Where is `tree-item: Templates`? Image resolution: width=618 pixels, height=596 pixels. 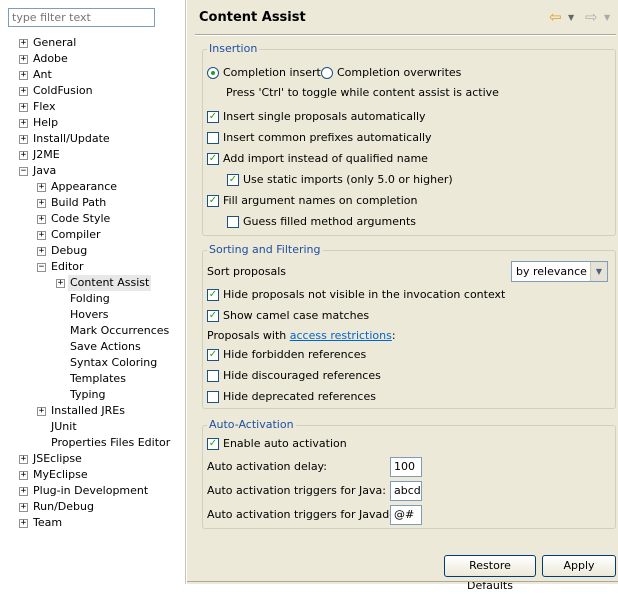
tree-item: Templates is located at coordinates (93, 379).